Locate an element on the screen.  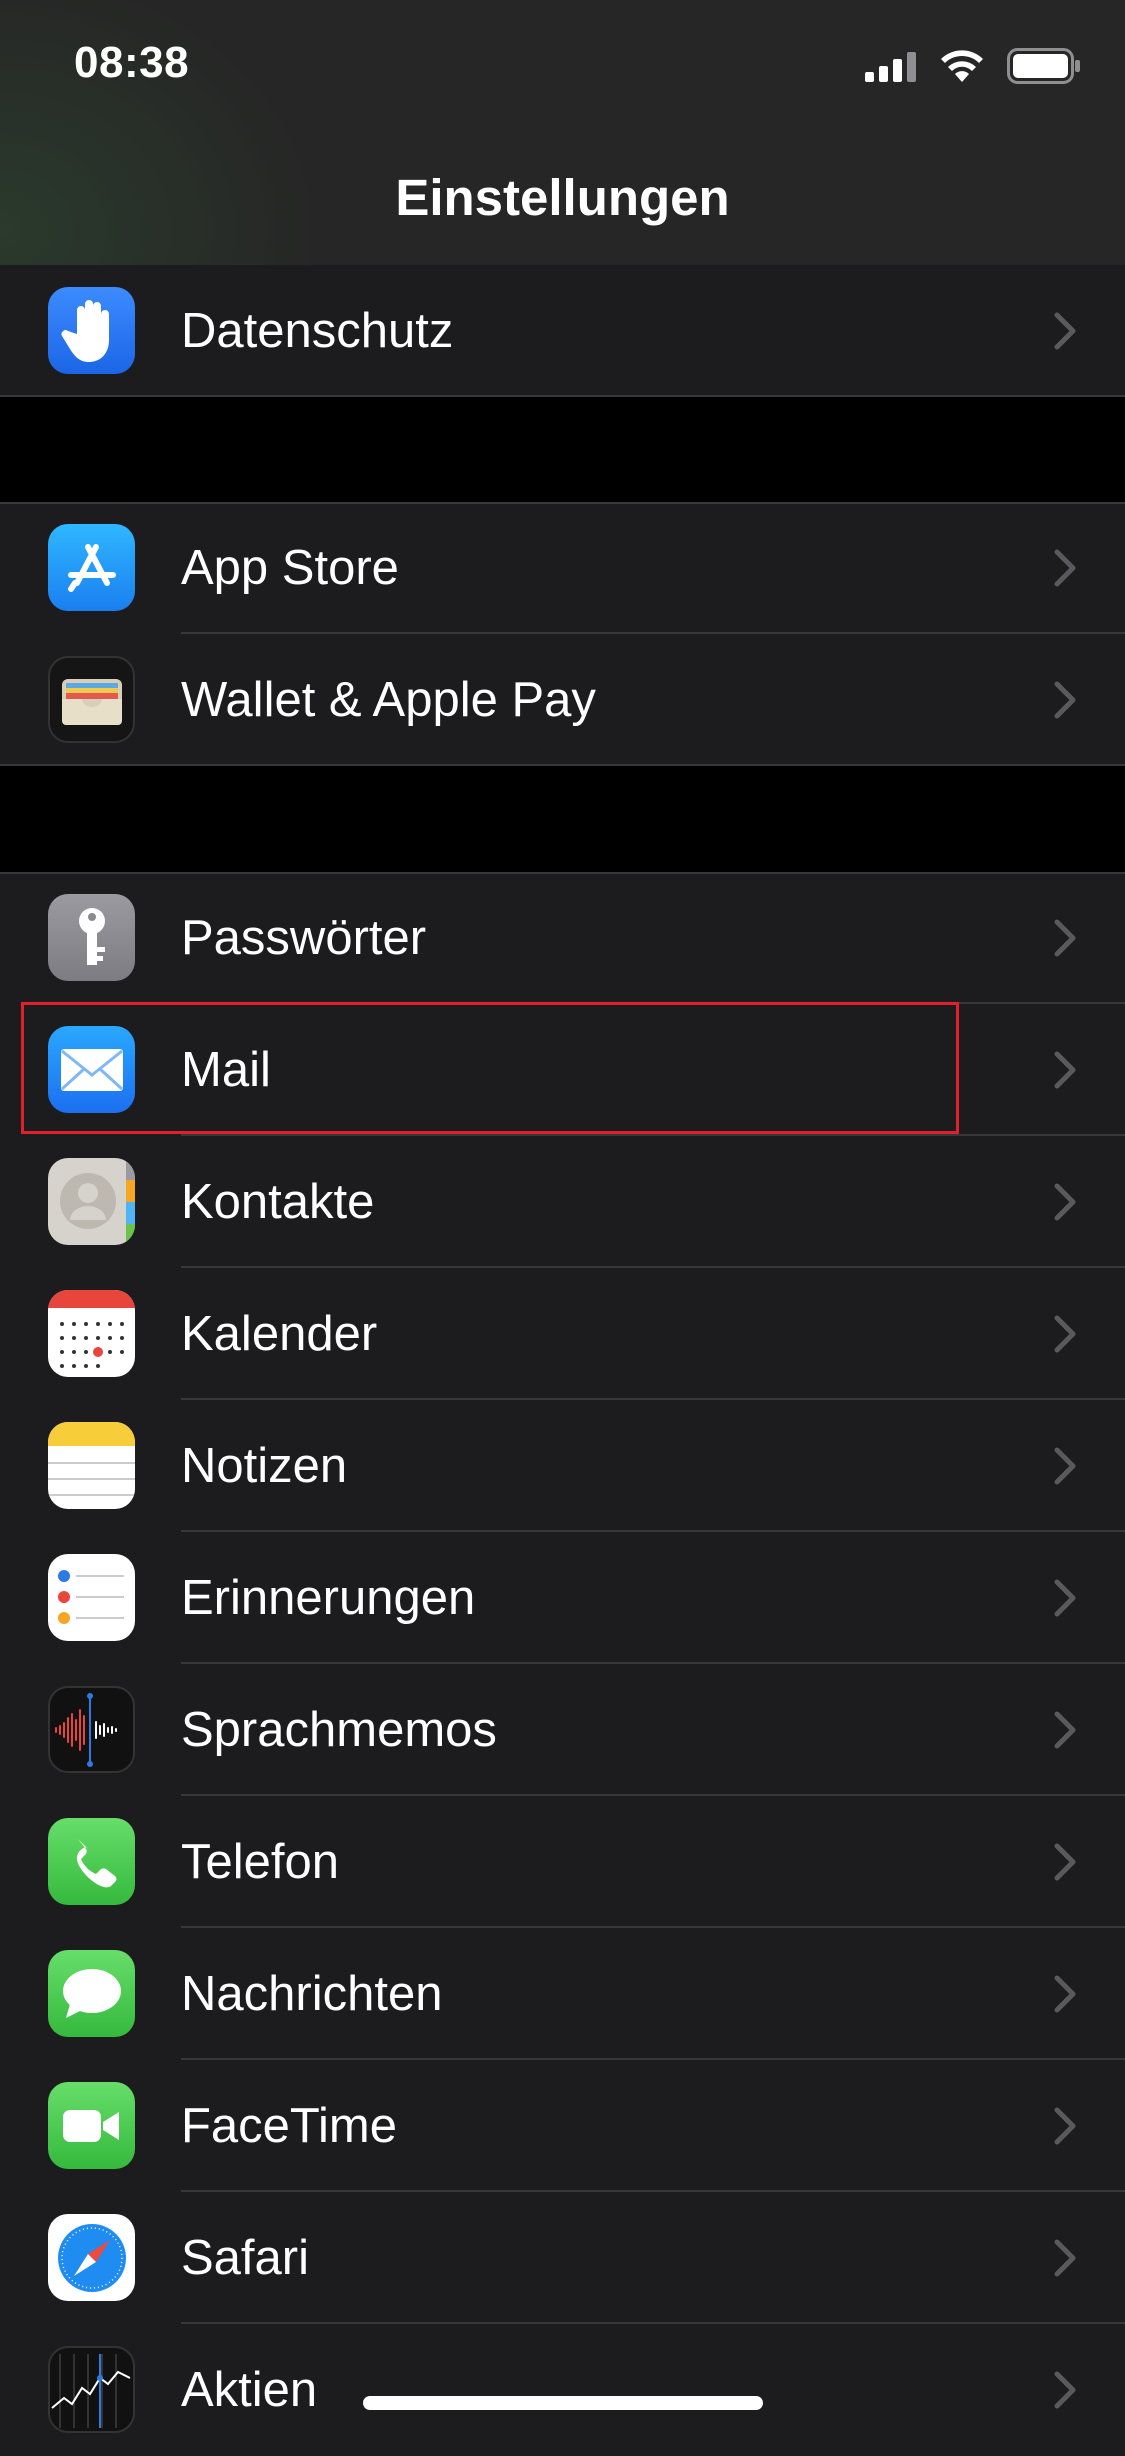
settings-row-app-store: App Store is located at coordinates (562, 568).